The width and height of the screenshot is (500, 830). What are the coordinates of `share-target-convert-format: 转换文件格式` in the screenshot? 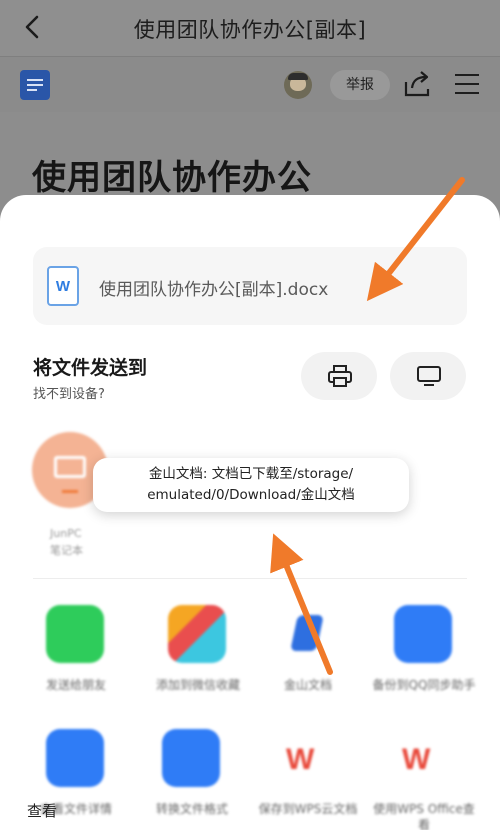 It's located at (195, 779).